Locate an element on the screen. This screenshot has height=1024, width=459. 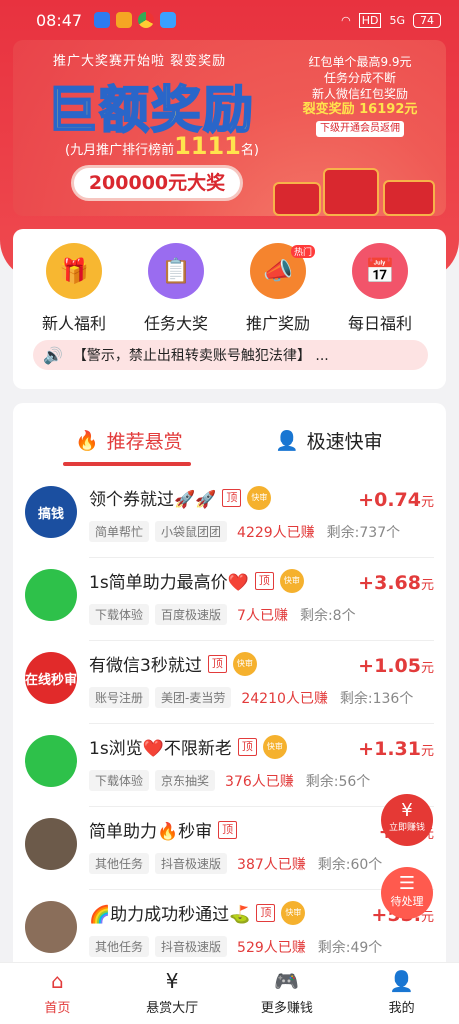
gift-icon: 🎁 is located at coordinates (74, 271).